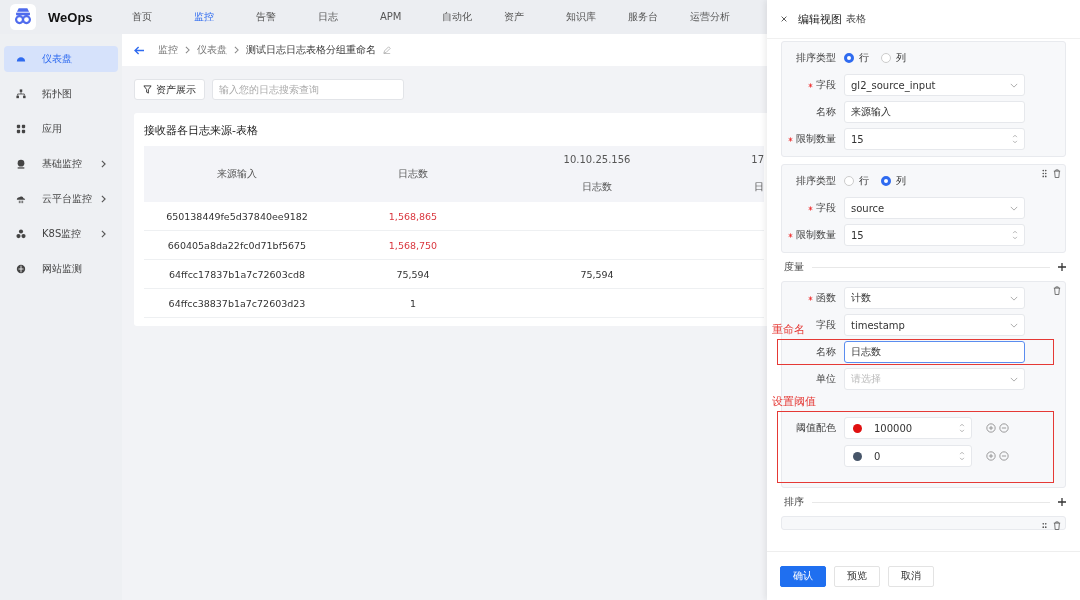 The height and width of the screenshot is (600, 1080). What do you see at coordinates (784, 19) in the screenshot?
I see `close-icon` at bounding box center [784, 19].